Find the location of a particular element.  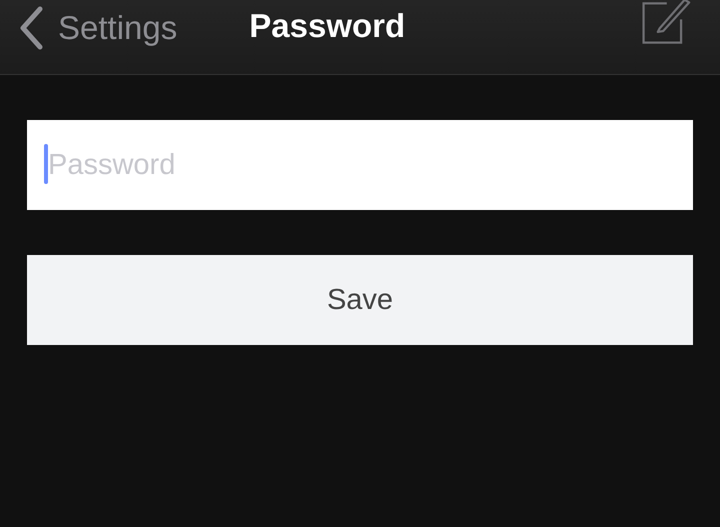

chevron-left-icon is located at coordinates (31, 28).